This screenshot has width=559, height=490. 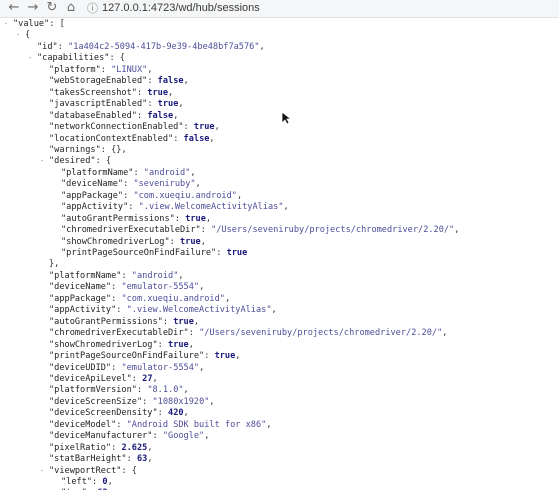 What do you see at coordinates (101, 436) in the screenshot?
I see `json-key: "deviceManufacturer"` at bounding box center [101, 436].